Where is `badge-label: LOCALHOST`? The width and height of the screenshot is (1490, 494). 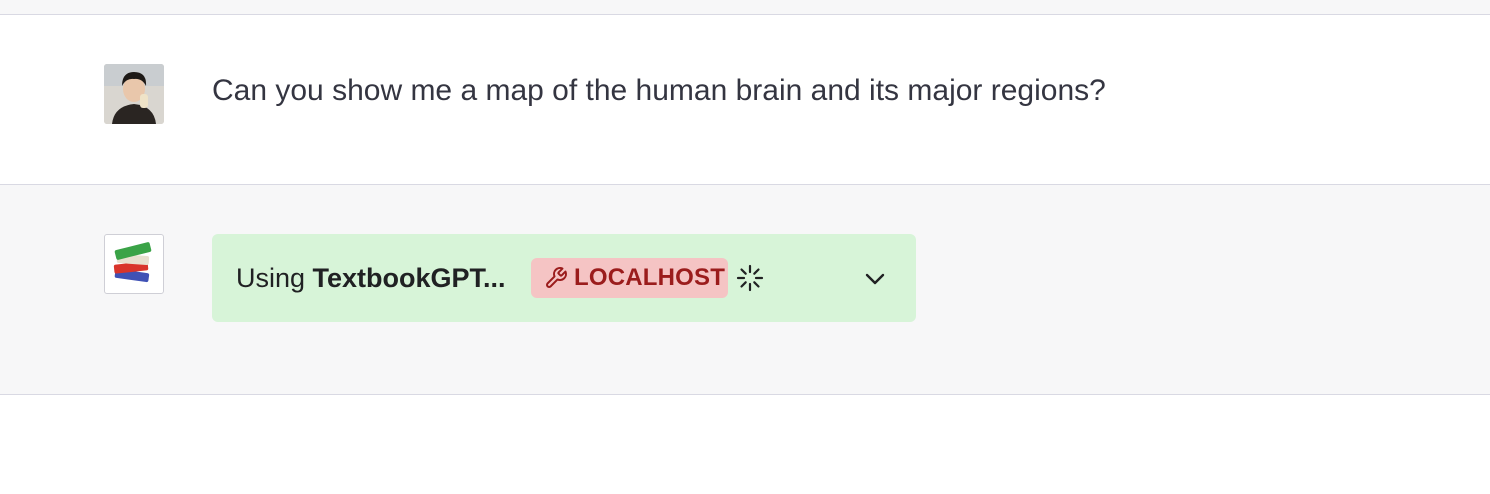
badge-label: LOCALHOST is located at coordinates (650, 277).